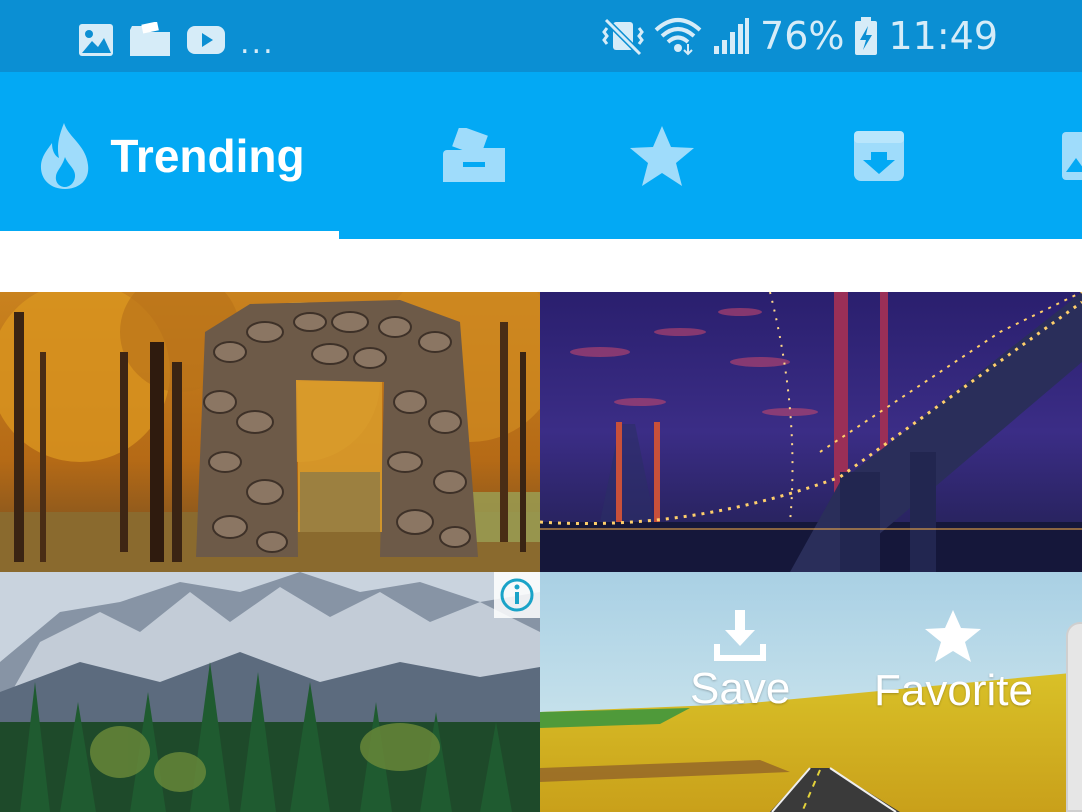  What do you see at coordinates (169, 235) in the screenshot?
I see `selected-tab-indicator` at bounding box center [169, 235].